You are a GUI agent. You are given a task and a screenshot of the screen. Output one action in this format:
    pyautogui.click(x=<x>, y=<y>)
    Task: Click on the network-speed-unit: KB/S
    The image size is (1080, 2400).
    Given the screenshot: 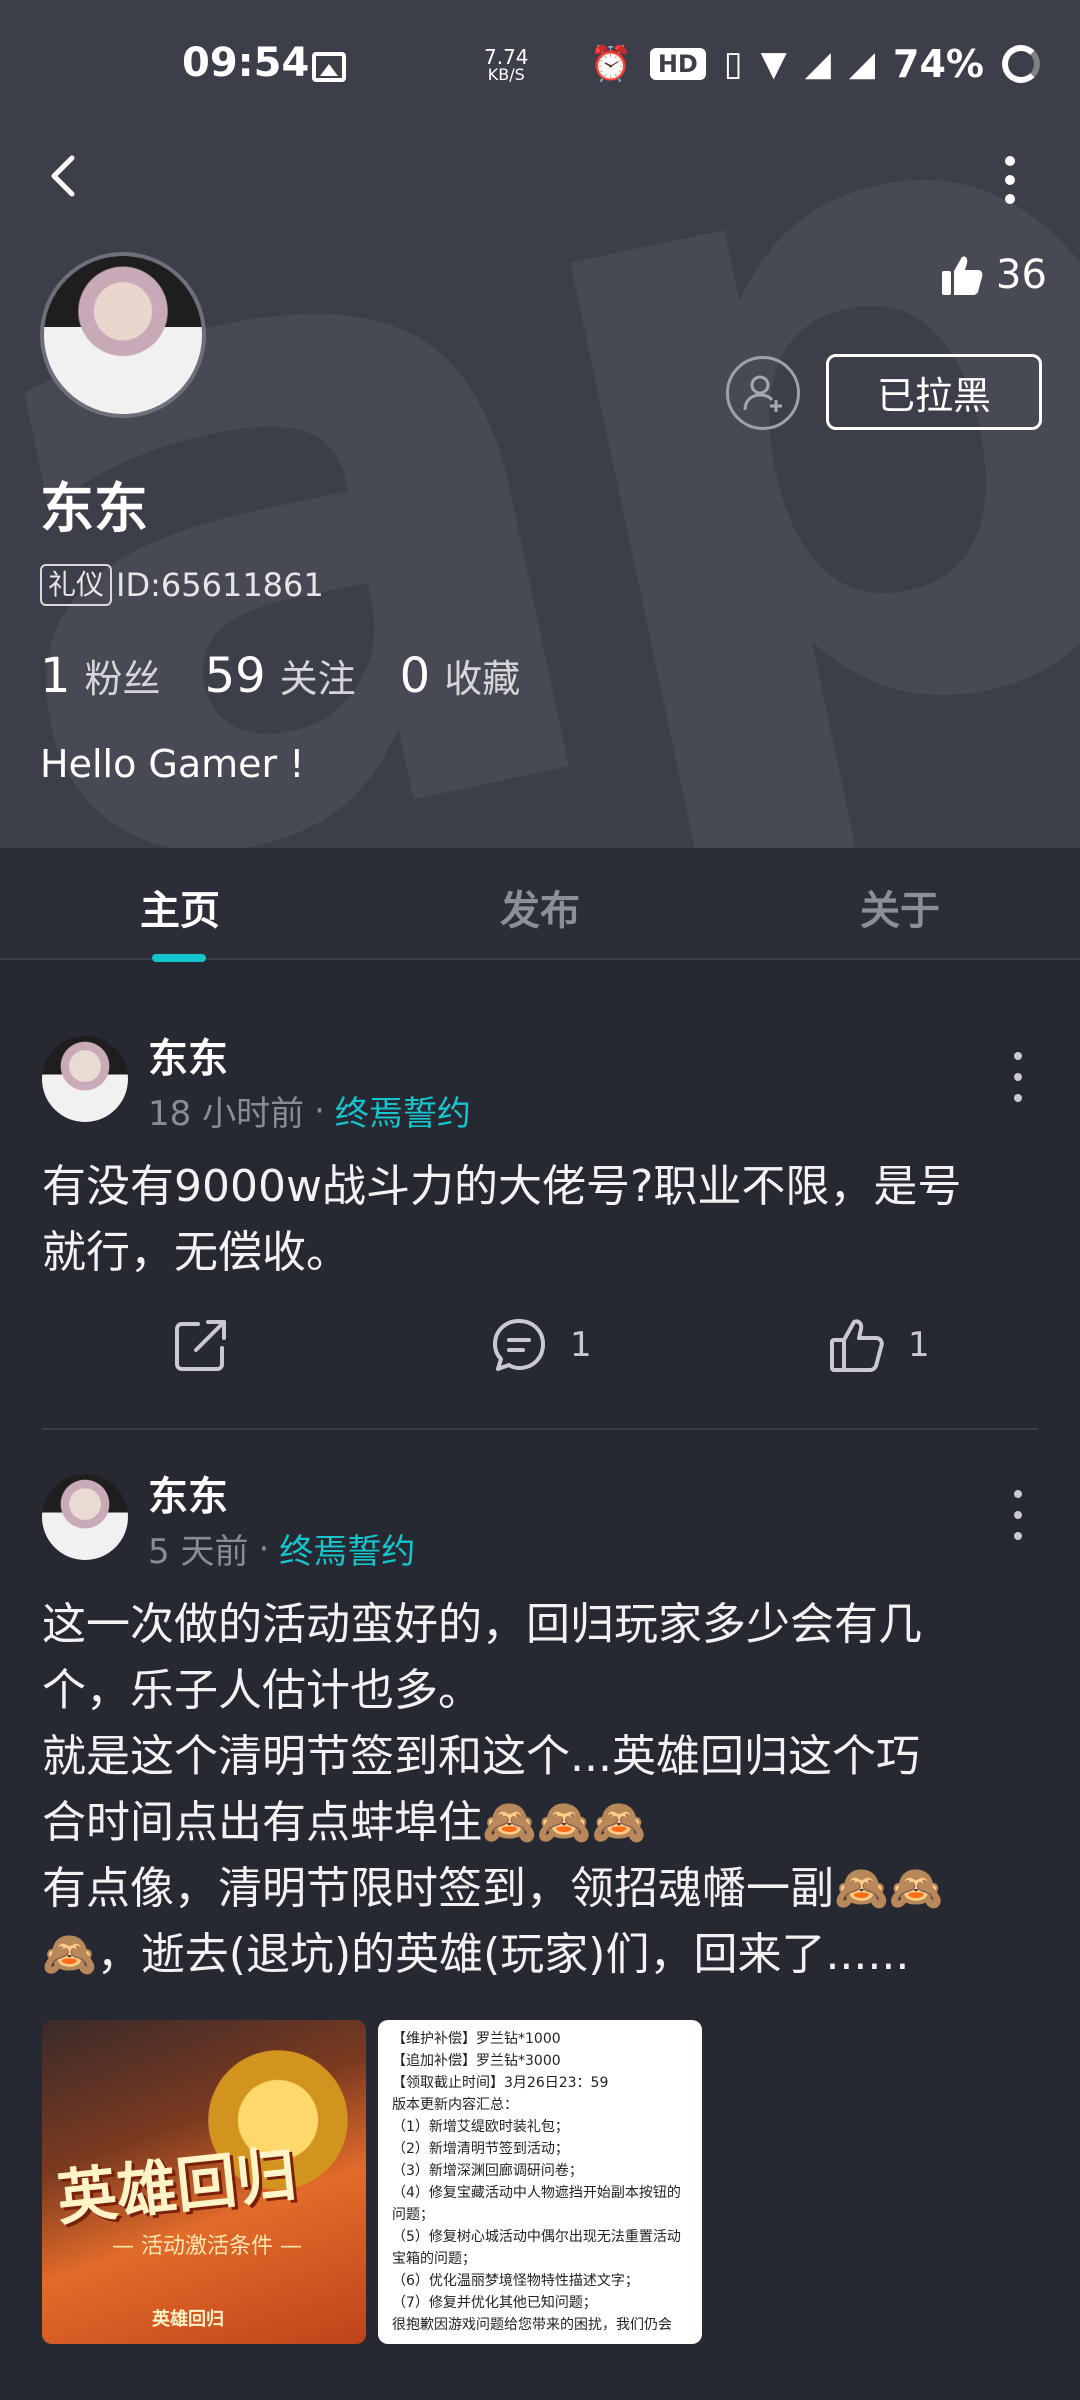 What is the action you would take?
    pyautogui.click(x=506, y=74)
    